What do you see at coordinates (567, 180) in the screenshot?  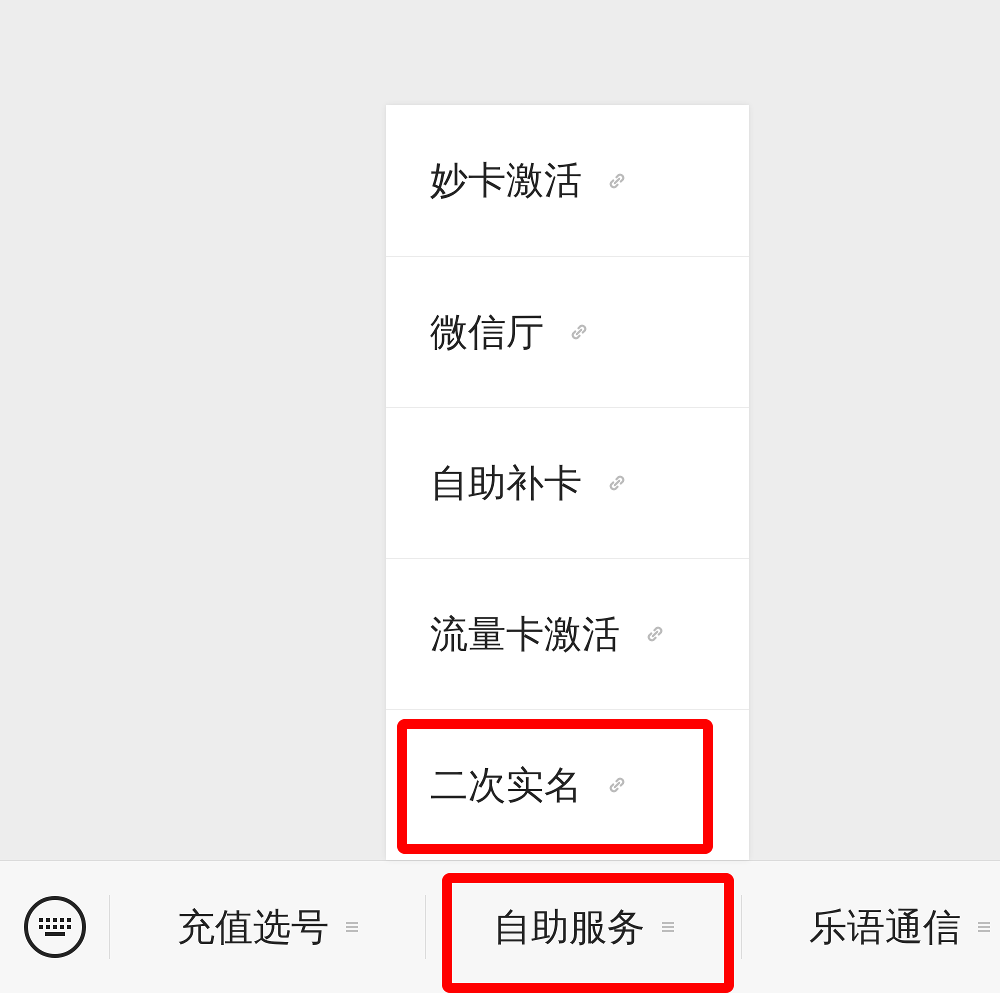 I see `submenu-item: 妙卡激活` at bounding box center [567, 180].